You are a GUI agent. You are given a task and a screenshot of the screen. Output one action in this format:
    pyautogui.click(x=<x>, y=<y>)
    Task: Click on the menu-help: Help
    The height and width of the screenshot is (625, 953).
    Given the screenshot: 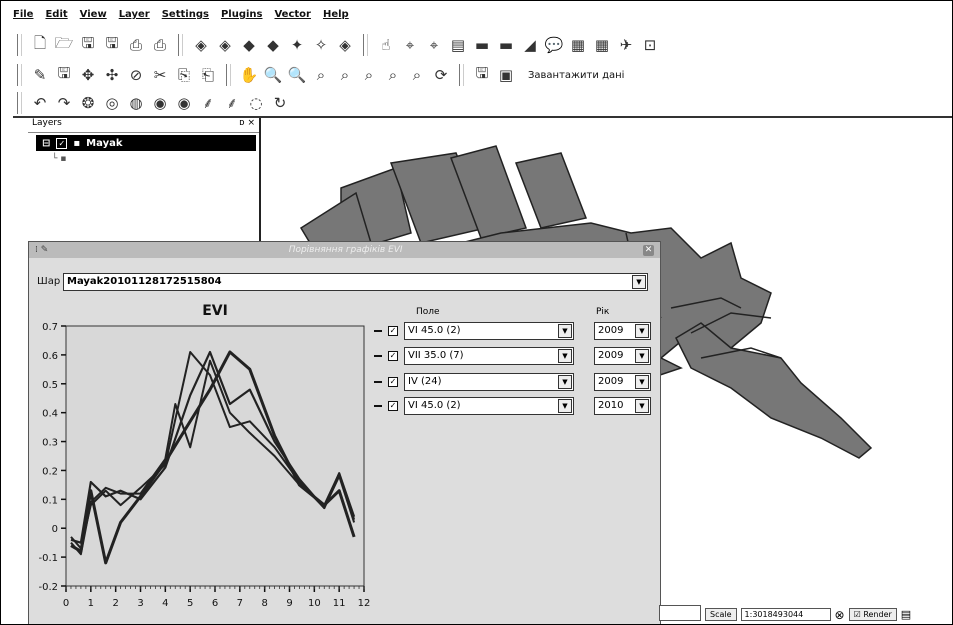 What is the action you would take?
    pyautogui.click(x=336, y=17)
    